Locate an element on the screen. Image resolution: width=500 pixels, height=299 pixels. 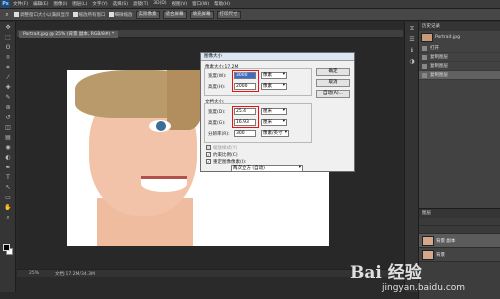
adjust-icon: ◑ is located at coordinates (412, 62).